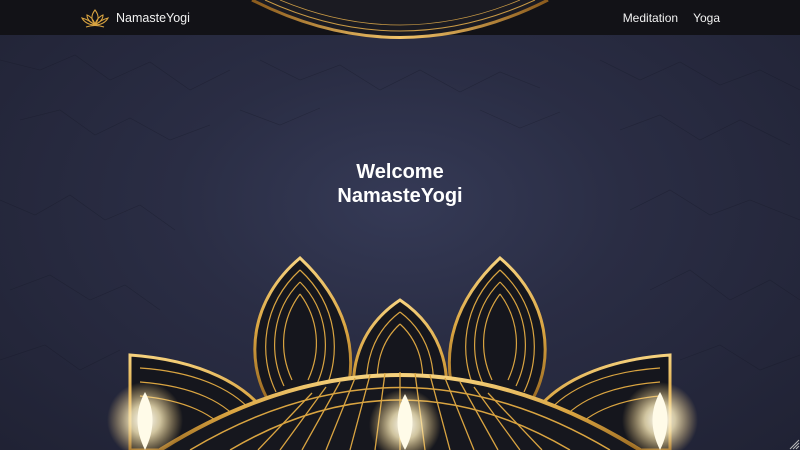 The width and height of the screenshot is (800, 450). I want to click on brand-link: NamasteYogi, so click(135, 18).